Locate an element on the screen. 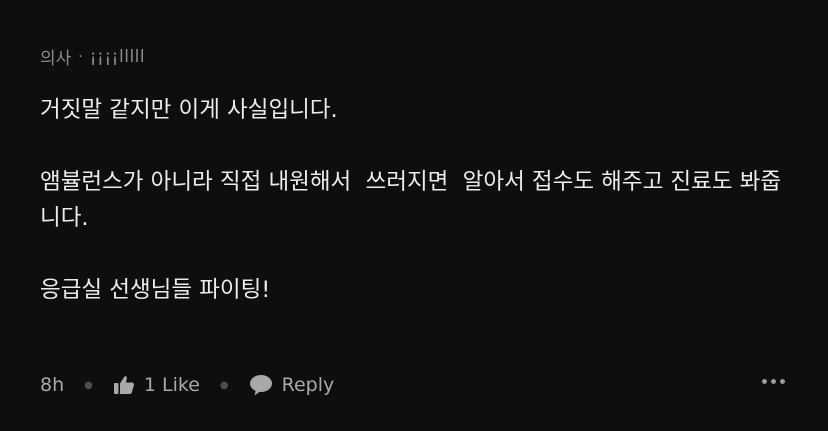 The width and height of the screenshot is (828, 431). comment-meta: 의사 · ¡¡¡¡lllll is located at coordinates (92, 57).